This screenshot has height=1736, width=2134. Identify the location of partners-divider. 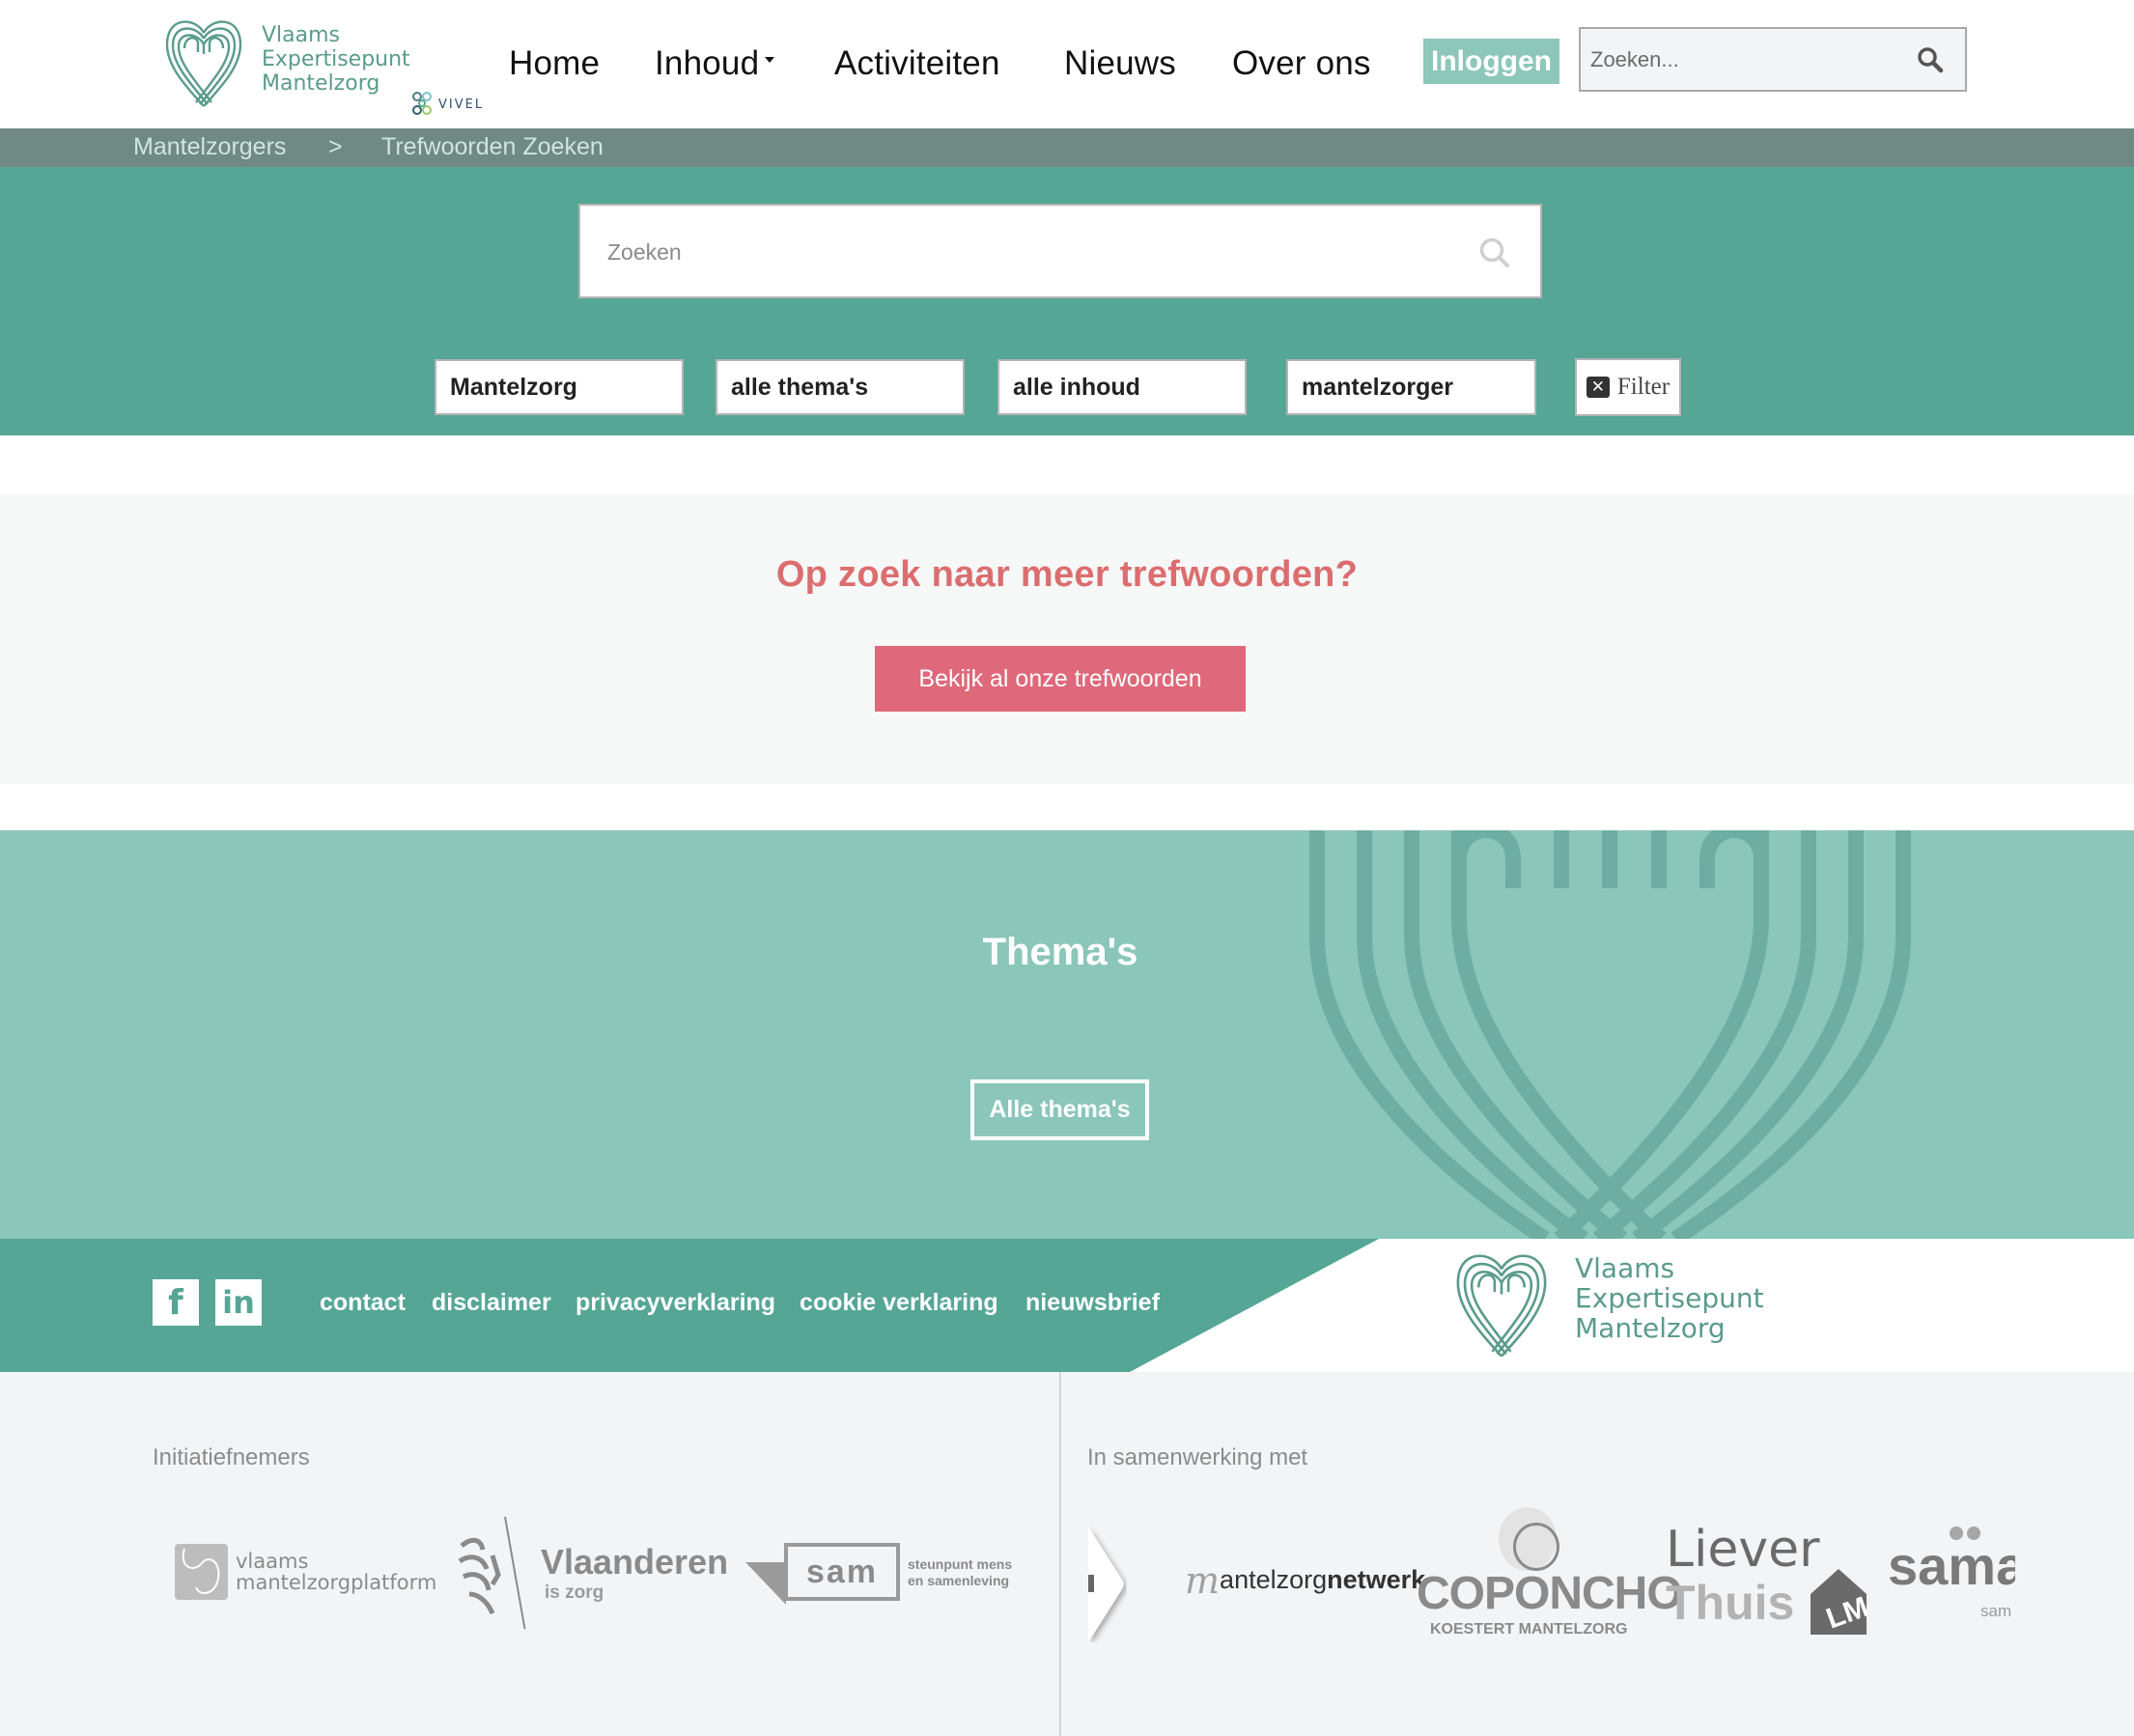
(1060, 1554).